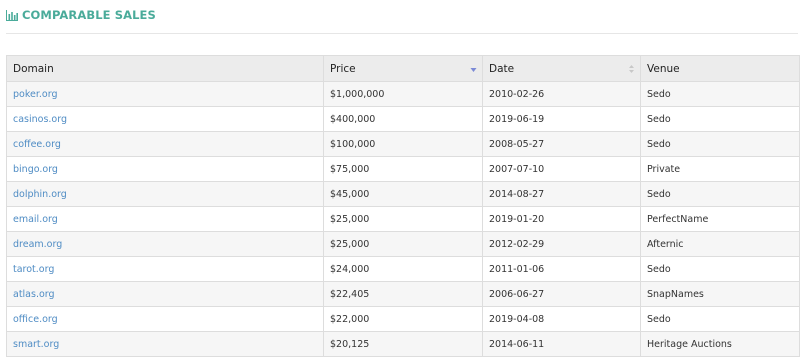 This screenshot has height=362, width=800. I want to click on column-header-domain: Domain, so click(165, 68).